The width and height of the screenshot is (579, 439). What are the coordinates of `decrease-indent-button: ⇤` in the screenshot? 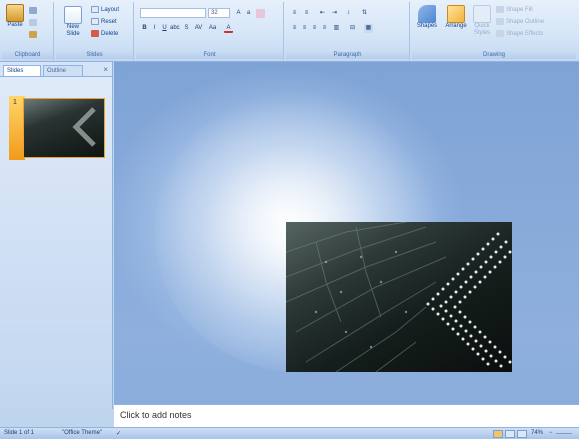 It's located at (322, 13).